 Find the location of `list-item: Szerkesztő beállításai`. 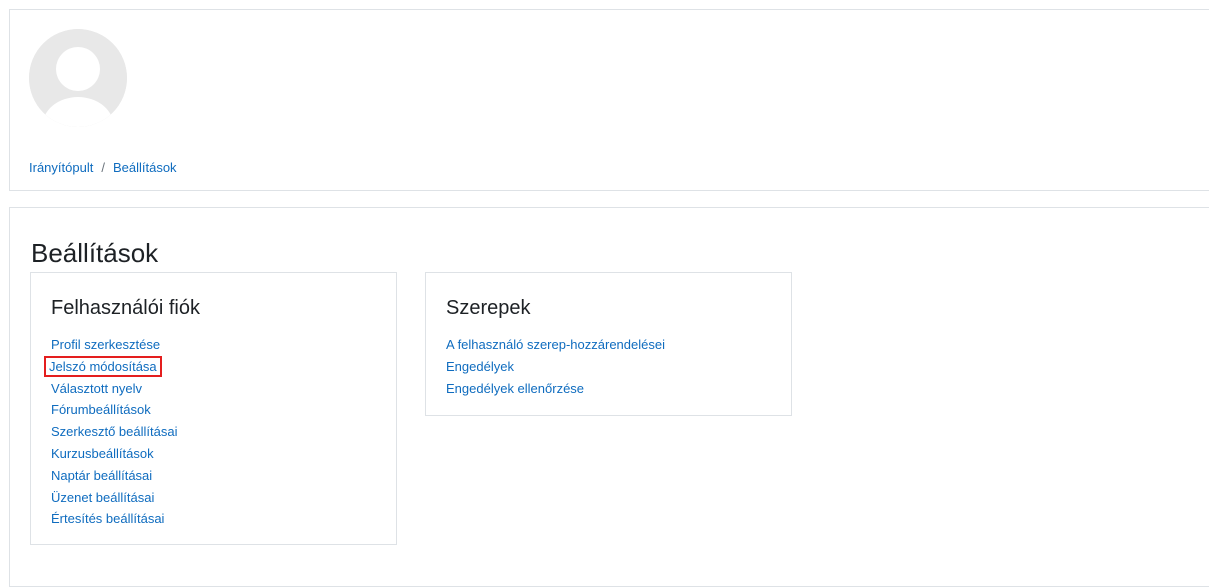

list-item: Szerkesztő beállításai is located at coordinates (114, 432).